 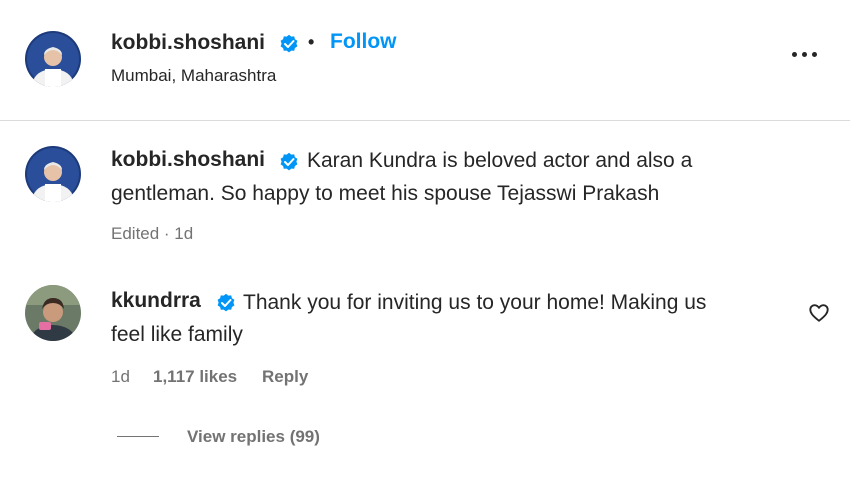 What do you see at coordinates (500, 160) in the screenshot?
I see `caption-text-line1: Karan Kundra is beloved actor and also a` at bounding box center [500, 160].